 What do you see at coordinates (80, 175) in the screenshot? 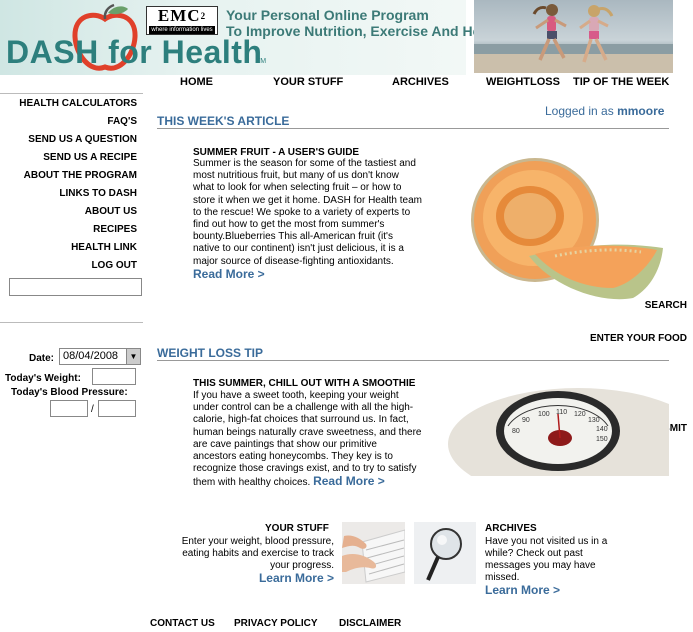
I see `sidebar-item-about-program: ABOUT THE PROGRAM` at bounding box center [80, 175].